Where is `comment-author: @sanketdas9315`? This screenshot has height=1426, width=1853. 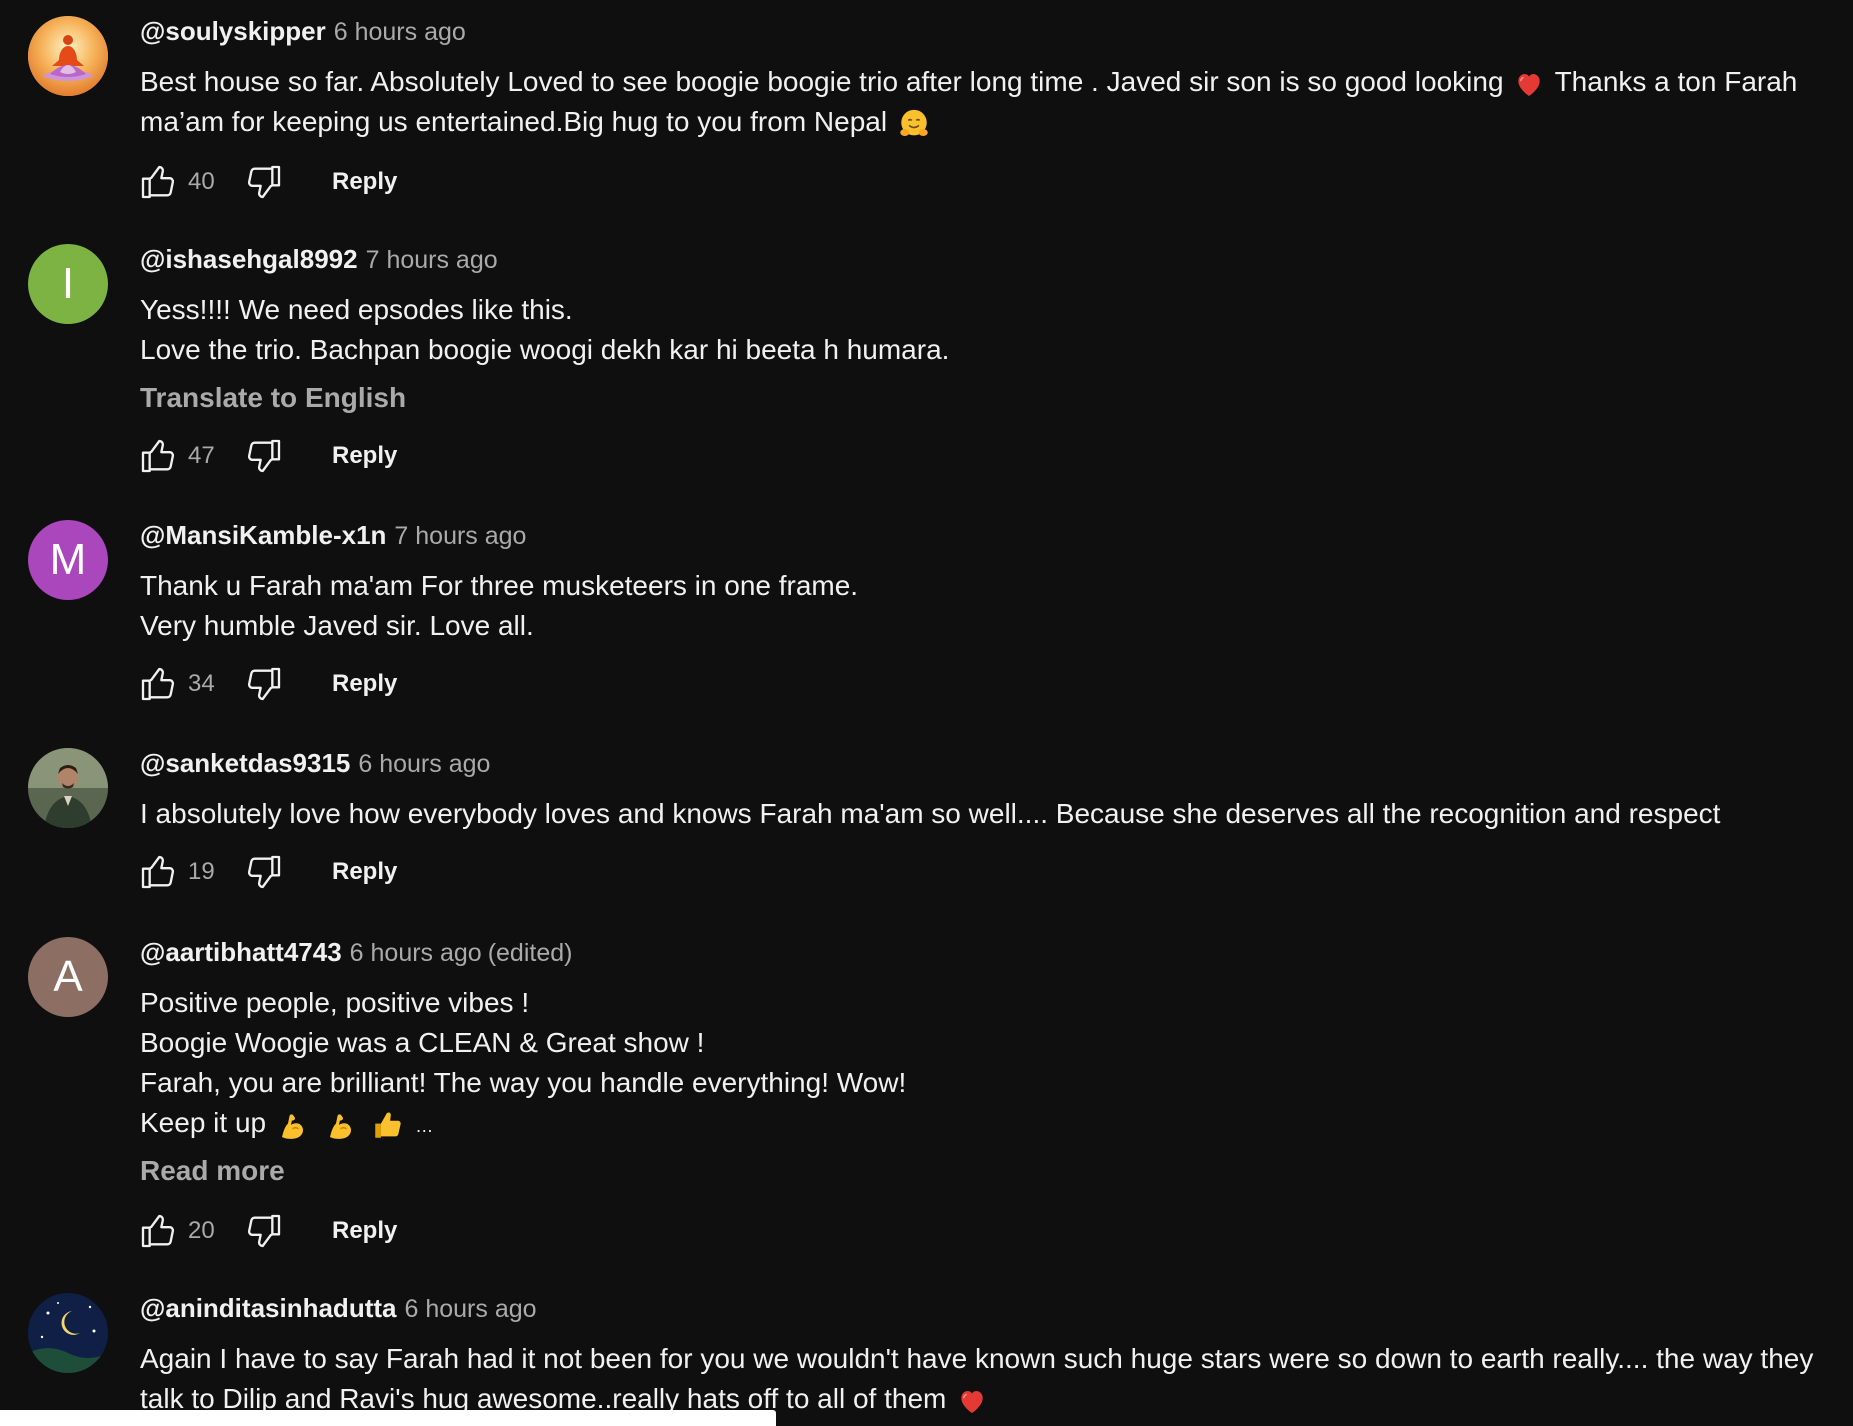
comment-author: @sanketdas9315 is located at coordinates (245, 763).